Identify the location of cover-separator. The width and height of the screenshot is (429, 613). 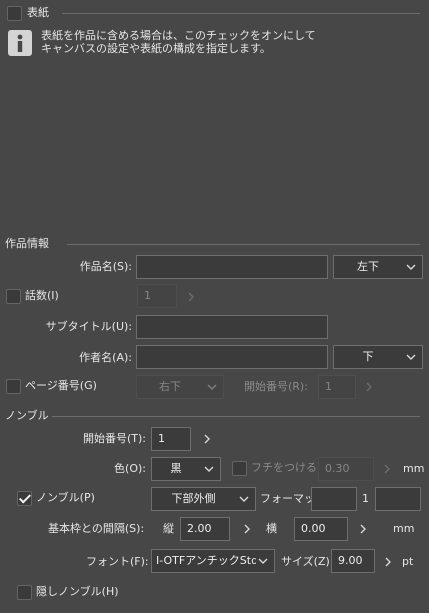
(241, 13).